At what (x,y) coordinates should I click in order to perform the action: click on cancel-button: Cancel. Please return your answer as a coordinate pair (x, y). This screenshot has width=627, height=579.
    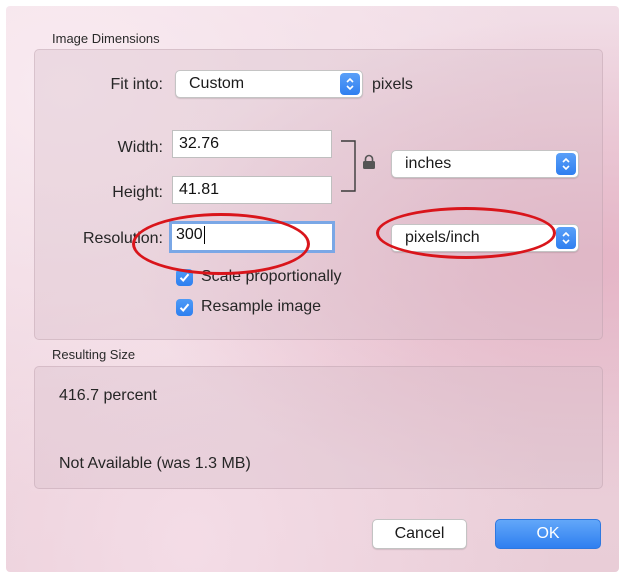
    Looking at the image, I should click on (419, 534).